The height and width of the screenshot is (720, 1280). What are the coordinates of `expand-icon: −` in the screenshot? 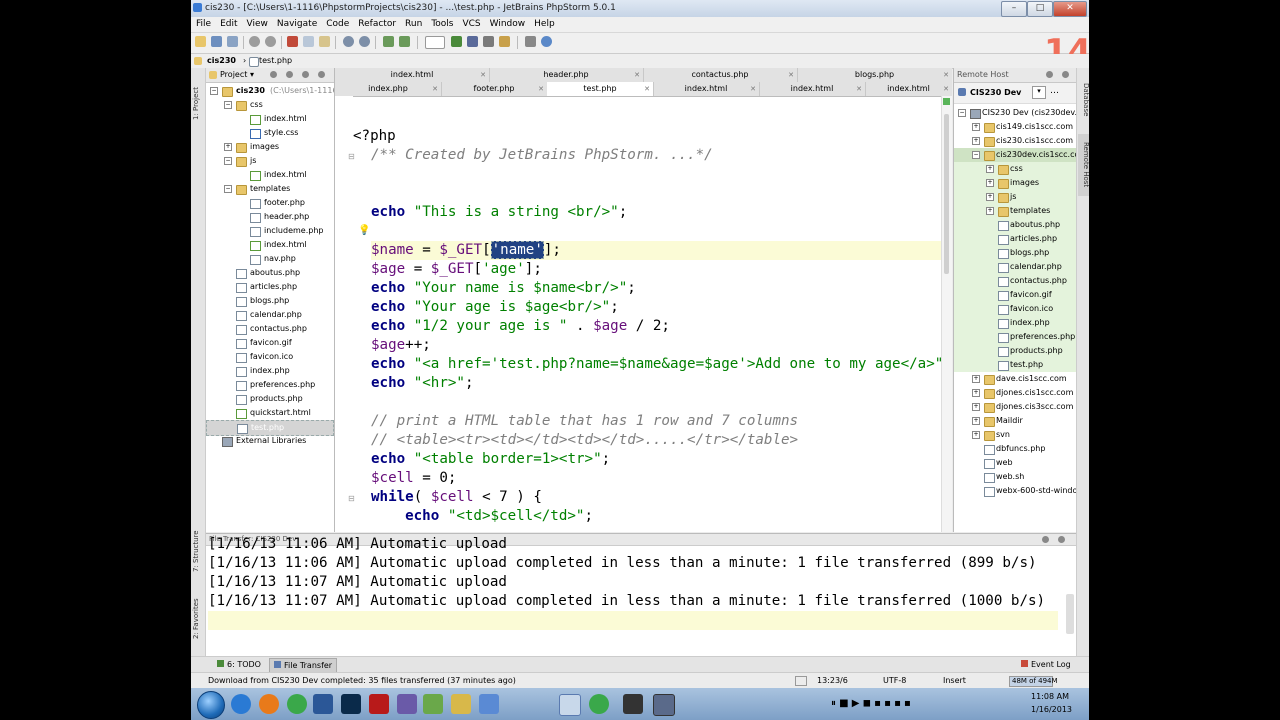 It's located at (962, 113).